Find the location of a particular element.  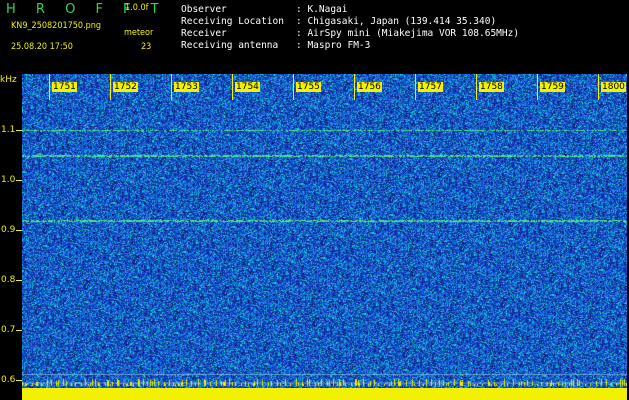

receiver-value: : AirSpy mini (Miakejima VOR 108.65MHz) is located at coordinates (408, 33).